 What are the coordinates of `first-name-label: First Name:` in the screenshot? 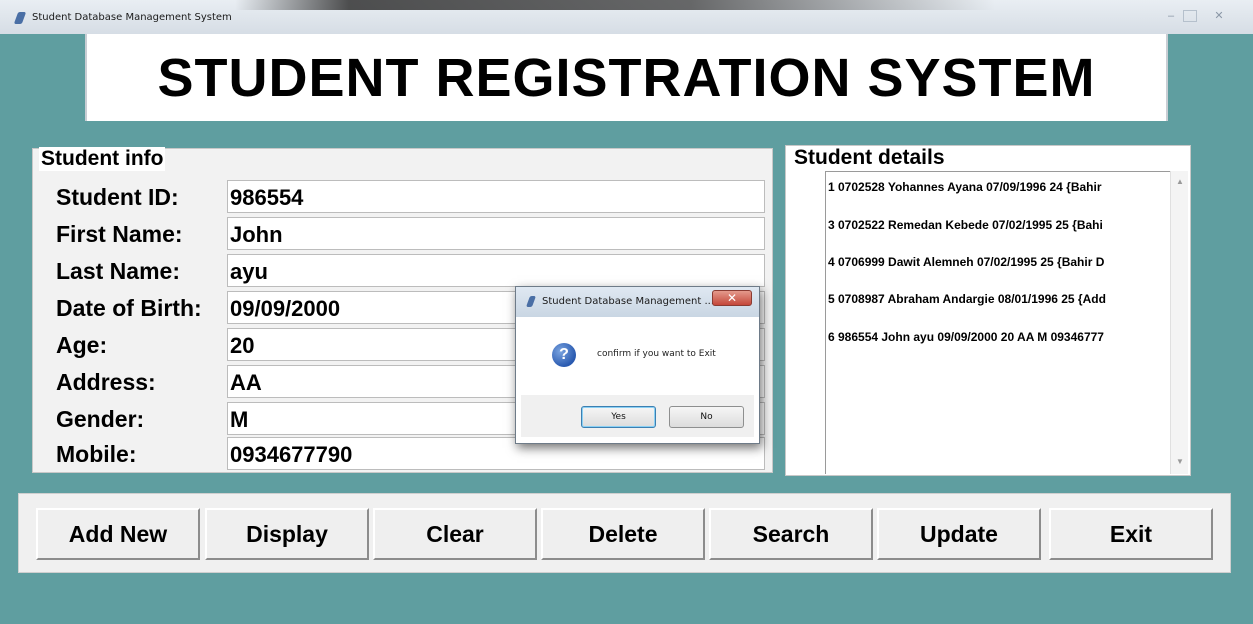 It's located at (119, 234).